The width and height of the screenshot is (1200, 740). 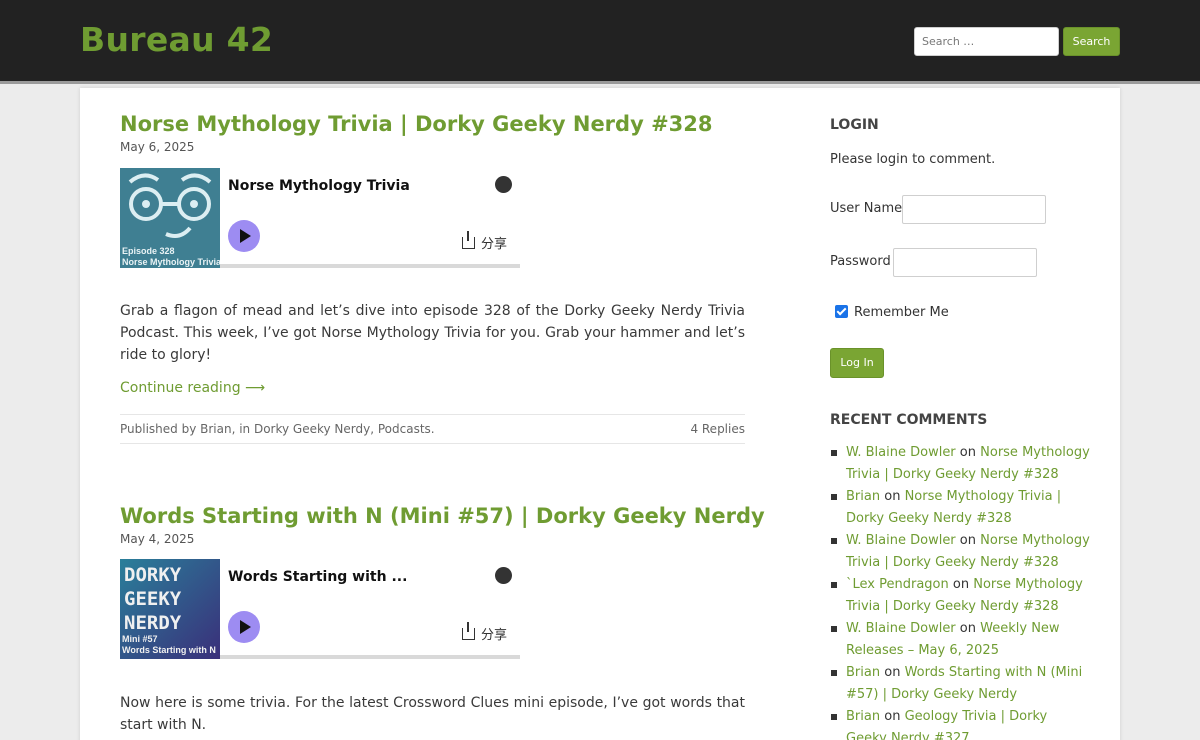 I want to click on username-field, so click(x=974, y=209).